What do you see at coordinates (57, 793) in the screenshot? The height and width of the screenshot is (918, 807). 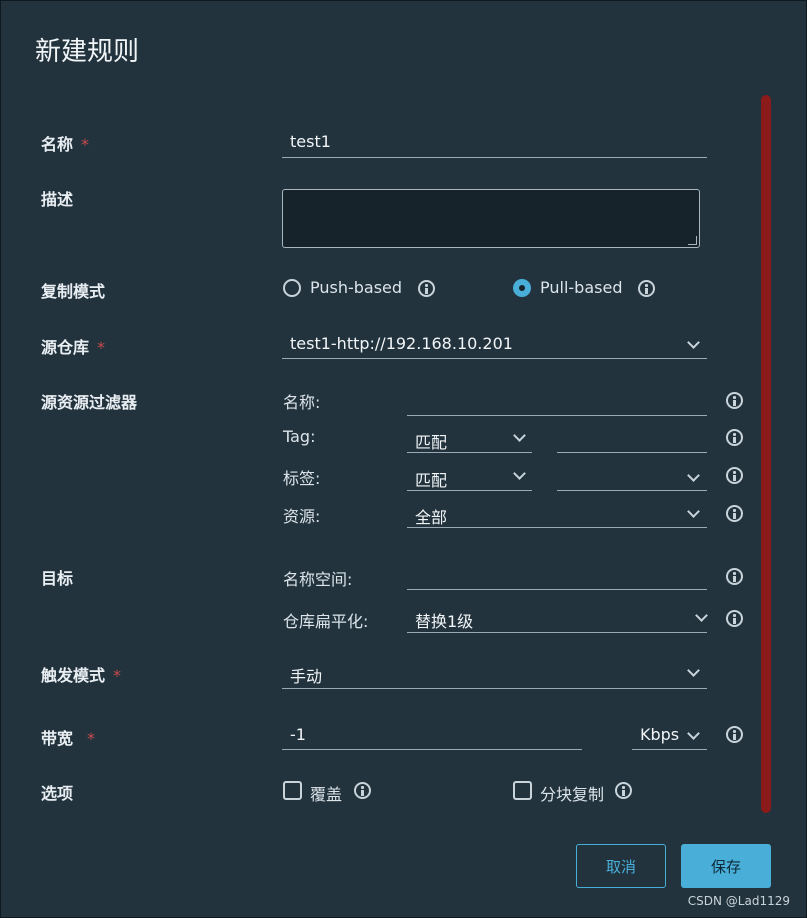 I see `options-label: 选项` at bounding box center [57, 793].